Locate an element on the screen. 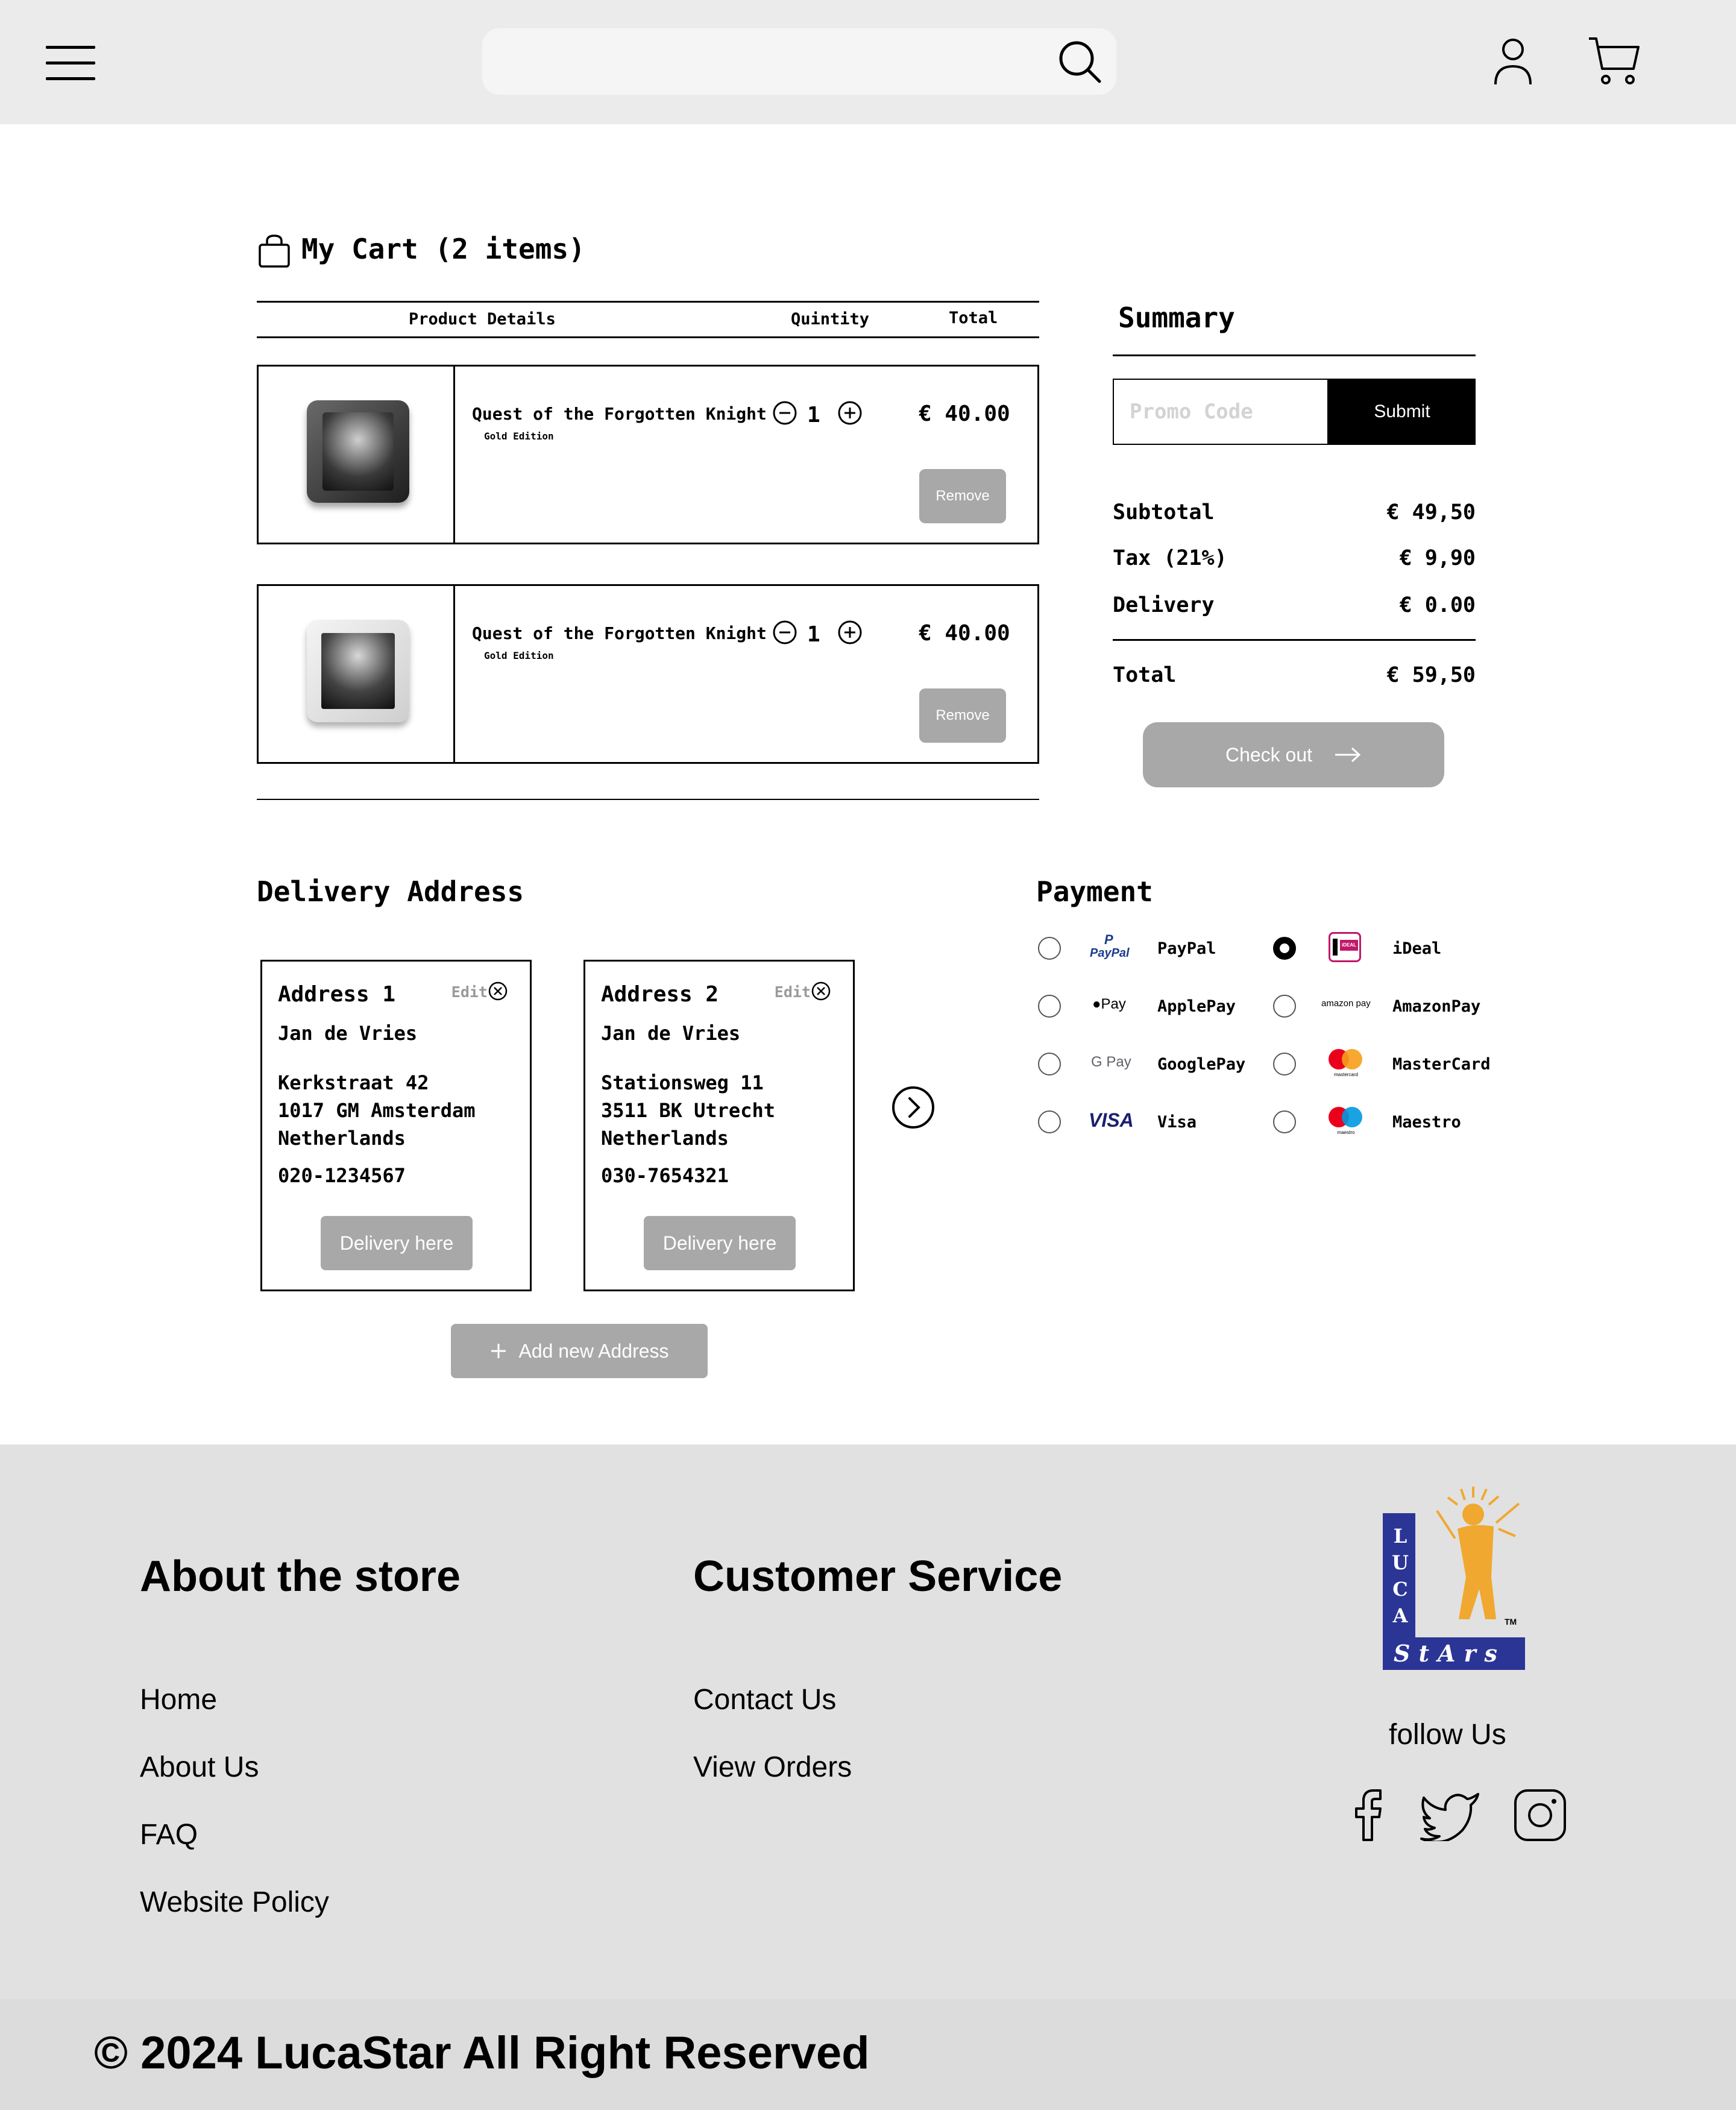  googlepay-logo-icon: G Pay is located at coordinates (1111, 1062).